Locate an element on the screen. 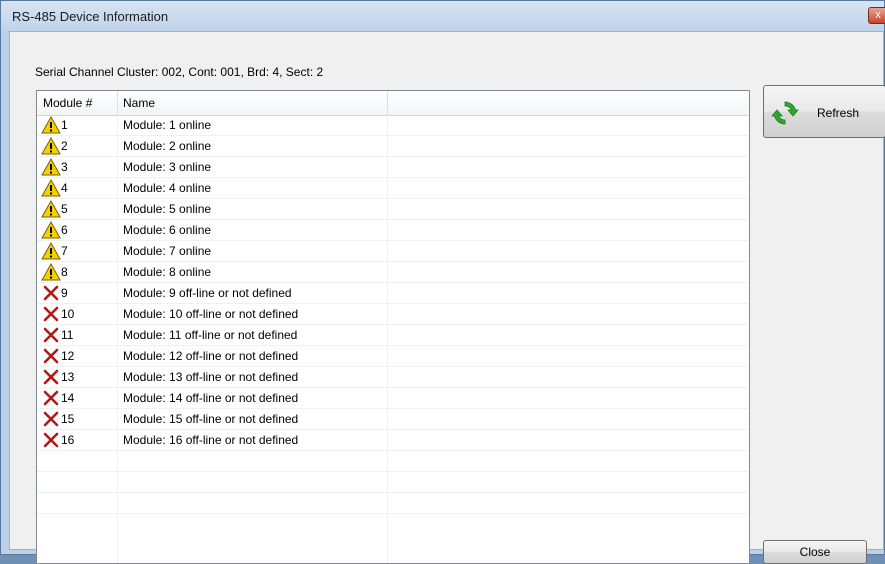 Image resolution: width=885 pixels, height=564 pixels. module-name: Module: 14 off-line or not defined is located at coordinates (211, 398).